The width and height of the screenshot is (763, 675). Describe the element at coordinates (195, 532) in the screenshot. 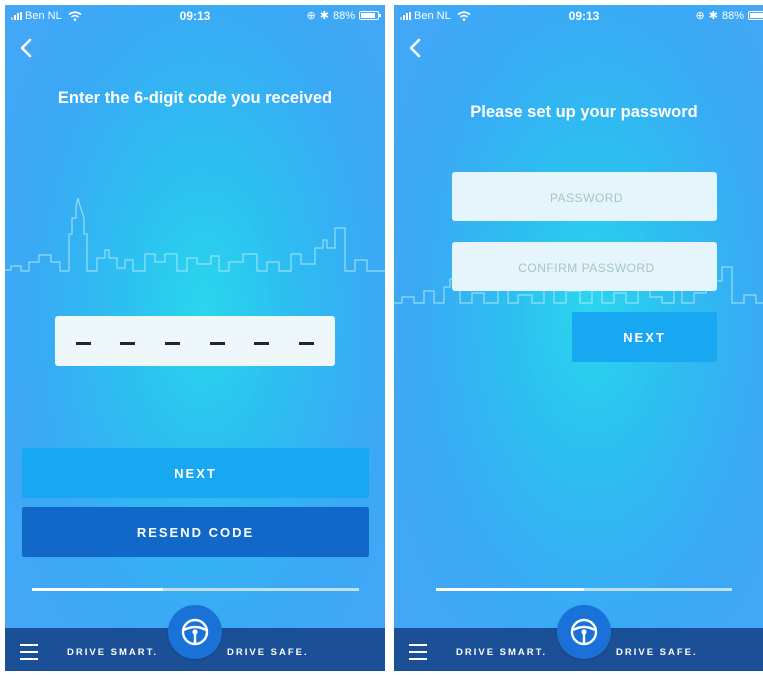

I see `resend-code-button: RESEND CODE` at that location.